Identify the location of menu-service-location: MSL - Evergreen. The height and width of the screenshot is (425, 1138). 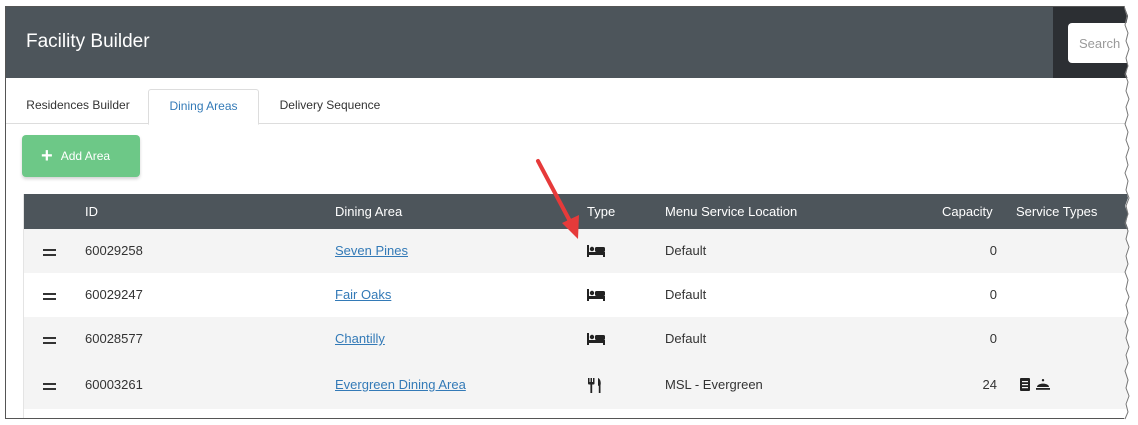
(714, 384).